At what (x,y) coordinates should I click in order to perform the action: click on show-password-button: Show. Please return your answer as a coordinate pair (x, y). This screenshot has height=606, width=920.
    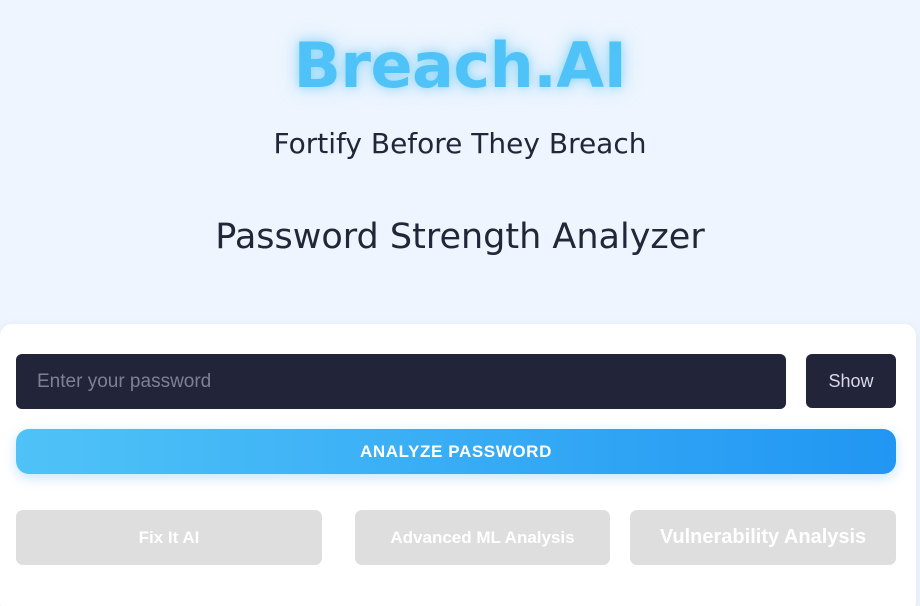
    Looking at the image, I should click on (851, 381).